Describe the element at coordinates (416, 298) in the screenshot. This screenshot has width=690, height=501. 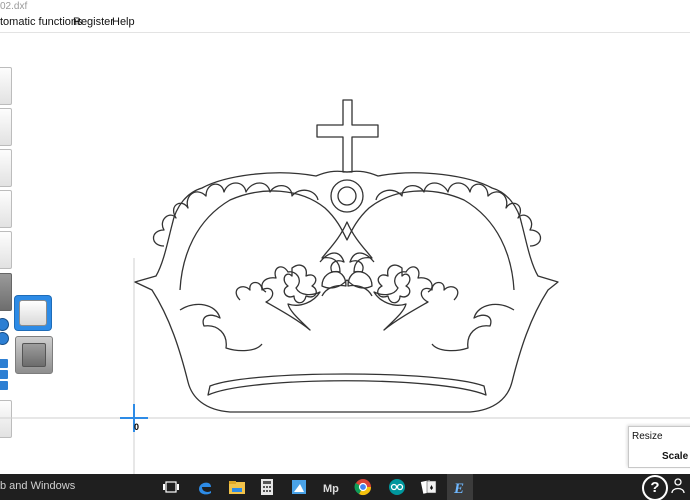
I see `fleur-right` at that location.